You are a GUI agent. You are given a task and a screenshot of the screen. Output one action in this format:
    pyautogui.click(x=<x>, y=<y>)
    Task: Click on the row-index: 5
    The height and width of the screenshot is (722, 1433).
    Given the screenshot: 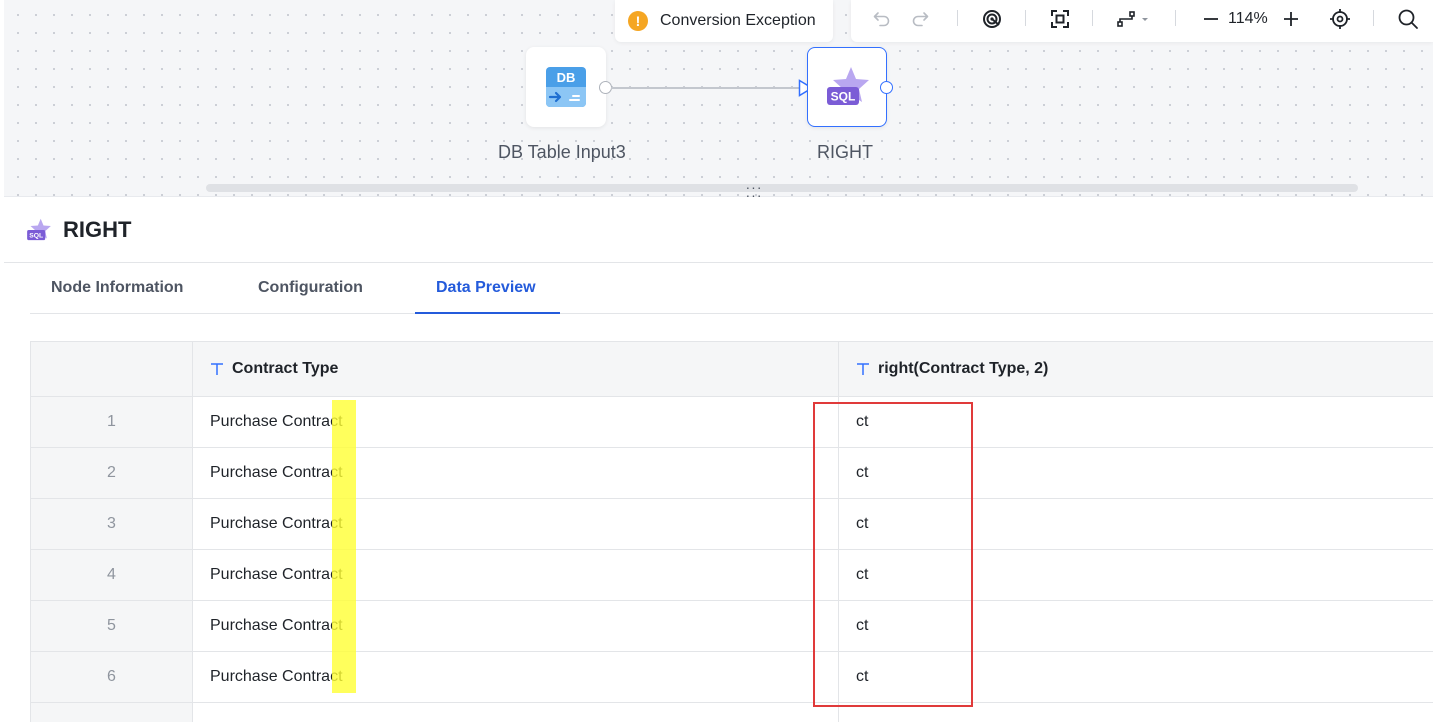 What is the action you would take?
    pyautogui.click(x=112, y=626)
    